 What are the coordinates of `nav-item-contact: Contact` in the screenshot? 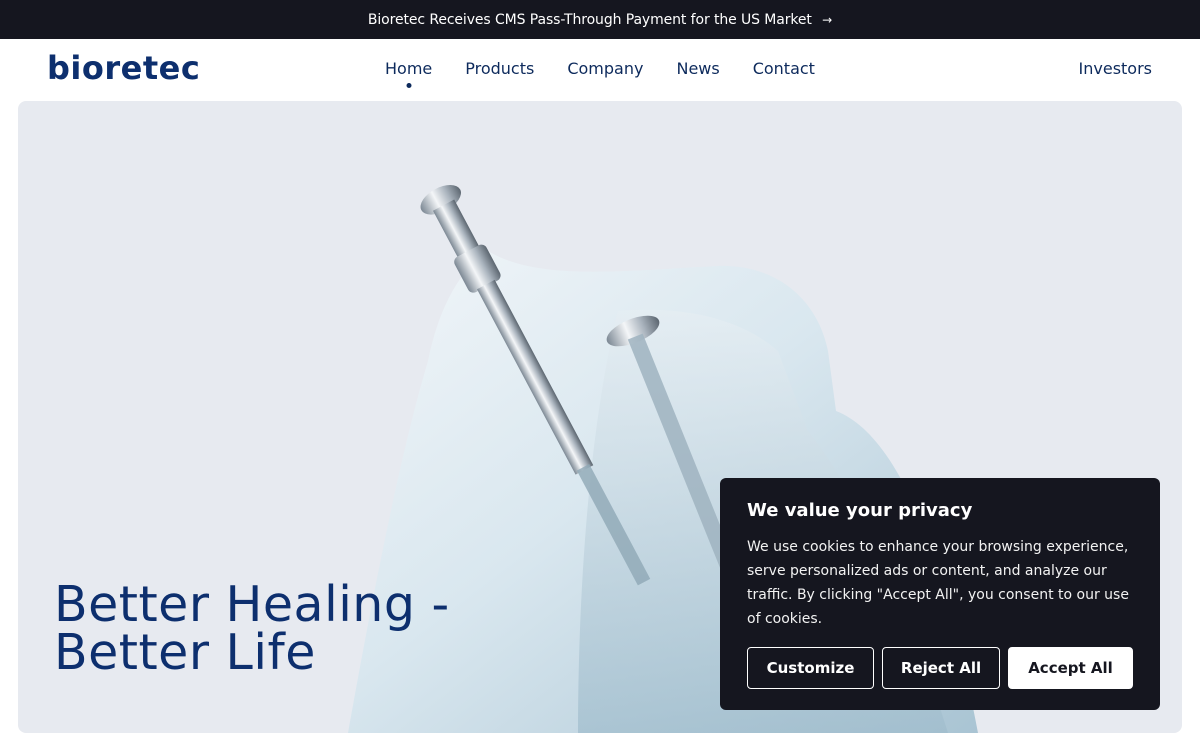 It's located at (784, 68).